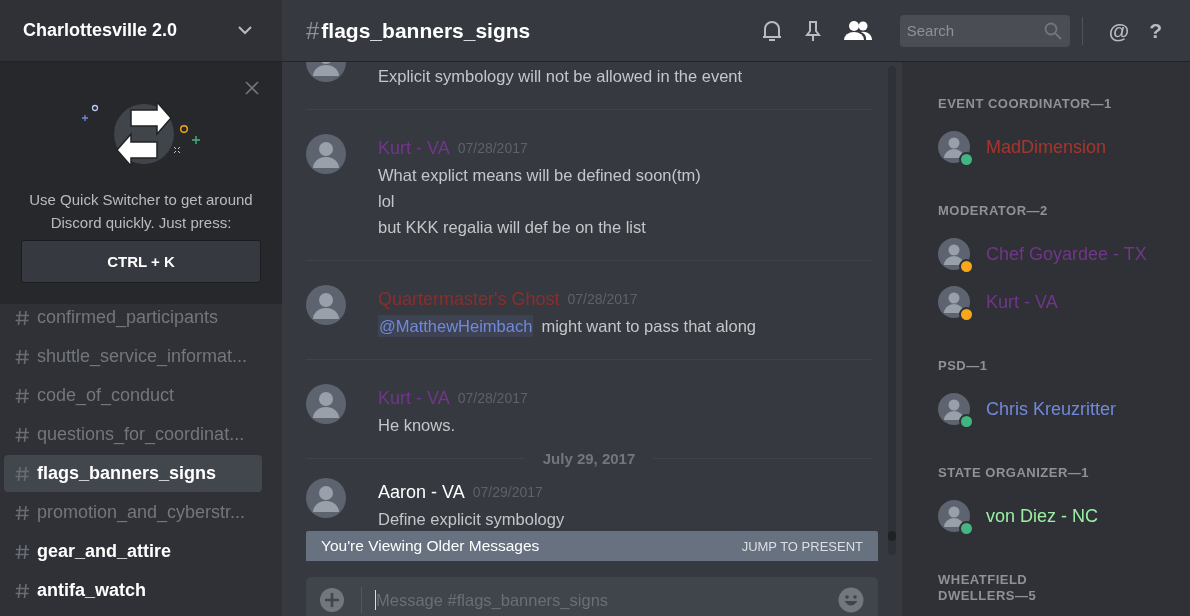 This screenshot has width=1190, height=616. What do you see at coordinates (988, 588) in the screenshot?
I see `role-heading: WHEATFIELD DWELLERS—5` at bounding box center [988, 588].